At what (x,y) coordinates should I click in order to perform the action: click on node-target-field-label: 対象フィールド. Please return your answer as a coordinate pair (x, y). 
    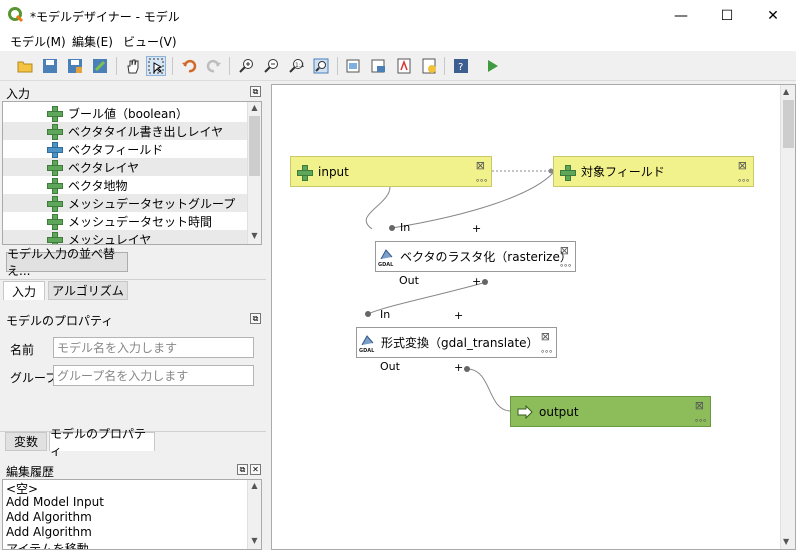
    Looking at the image, I should click on (623, 172).